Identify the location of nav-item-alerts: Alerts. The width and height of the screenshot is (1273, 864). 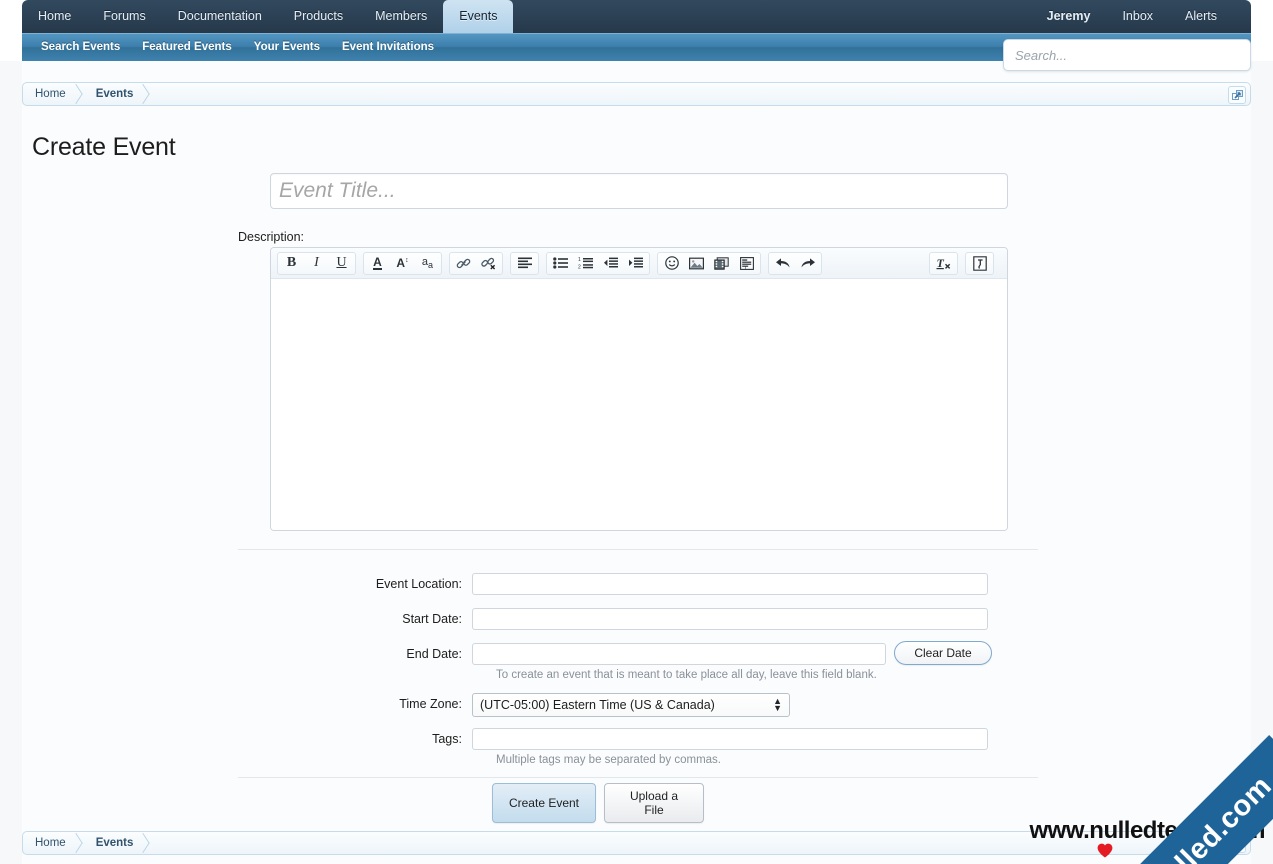
(1201, 16).